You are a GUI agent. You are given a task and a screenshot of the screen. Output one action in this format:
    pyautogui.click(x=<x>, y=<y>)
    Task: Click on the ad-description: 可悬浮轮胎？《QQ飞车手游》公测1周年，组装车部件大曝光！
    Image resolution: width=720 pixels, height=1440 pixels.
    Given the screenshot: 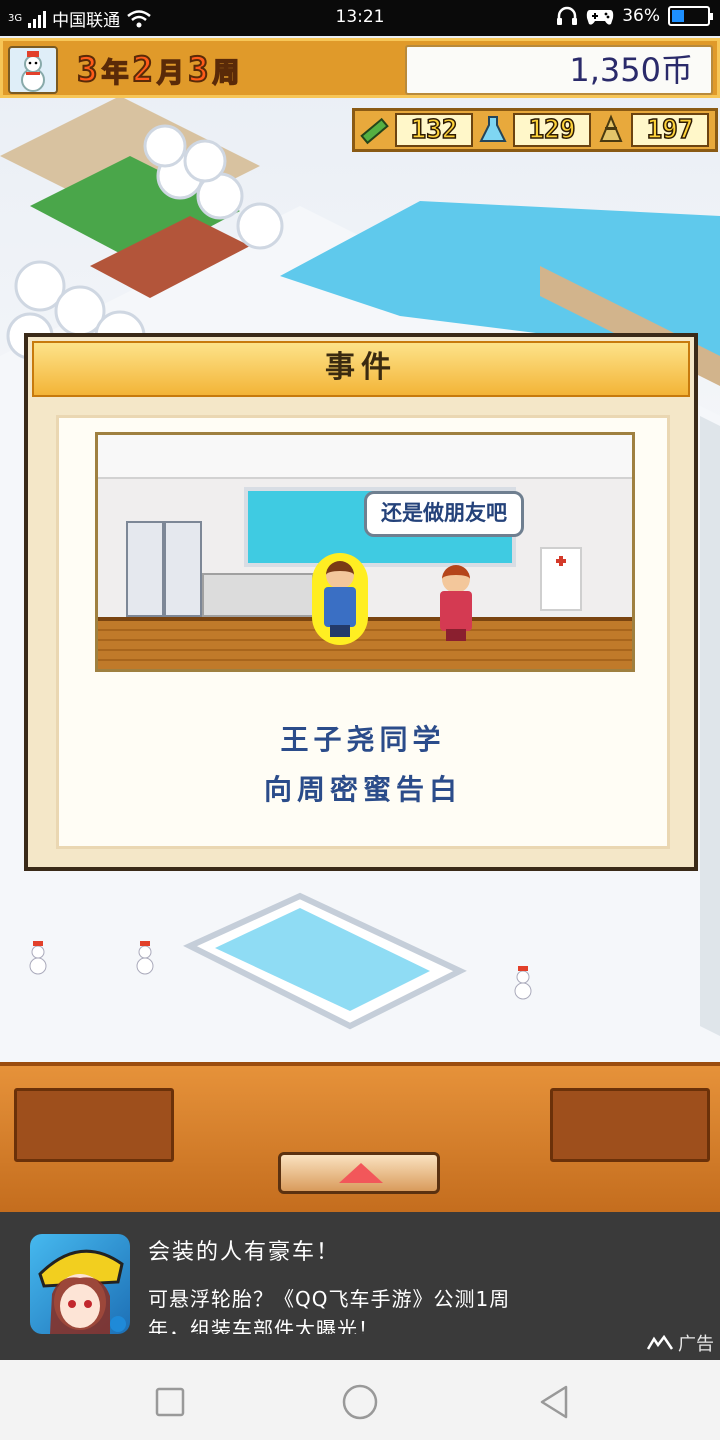 What is the action you would take?
    pyautogui.click(x=329, y=1310)
    